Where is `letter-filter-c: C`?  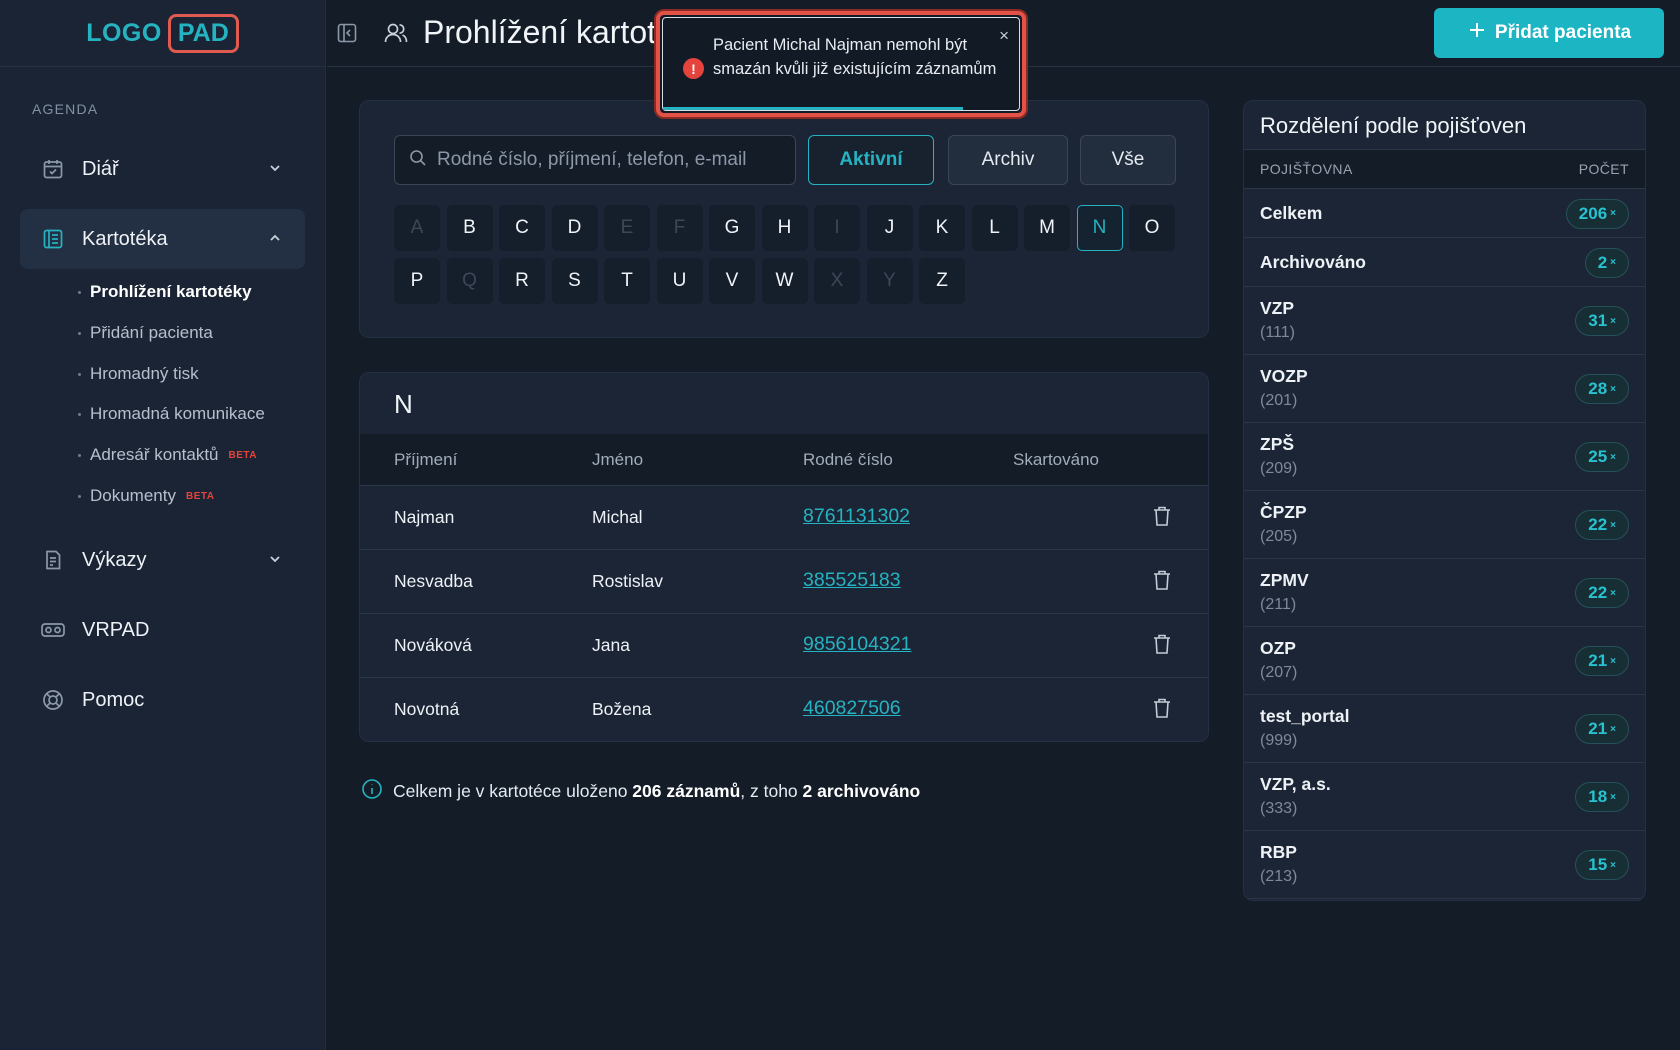
letter-filter-c: C is located at coordinates (522, 228).